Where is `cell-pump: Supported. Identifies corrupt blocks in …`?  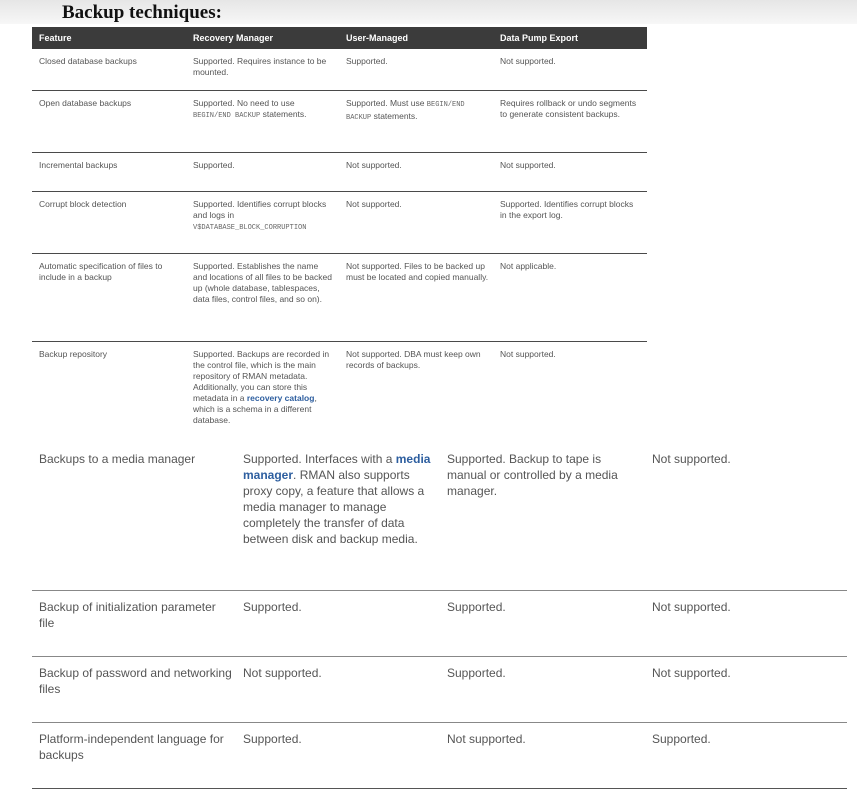 cell-pump: Supported. Identifies corrupt blocks in … is located at coordinates (567, 209).